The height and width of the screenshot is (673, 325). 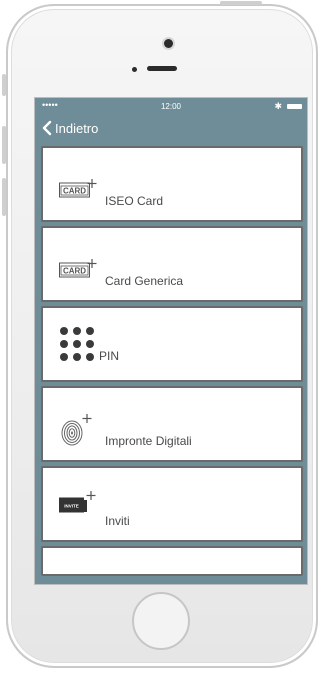 What do you see at coordinates (172, 504) in the screenshot?
I see `list-item-inviti: INVITE Inviti` at bounding box center [172, 504].